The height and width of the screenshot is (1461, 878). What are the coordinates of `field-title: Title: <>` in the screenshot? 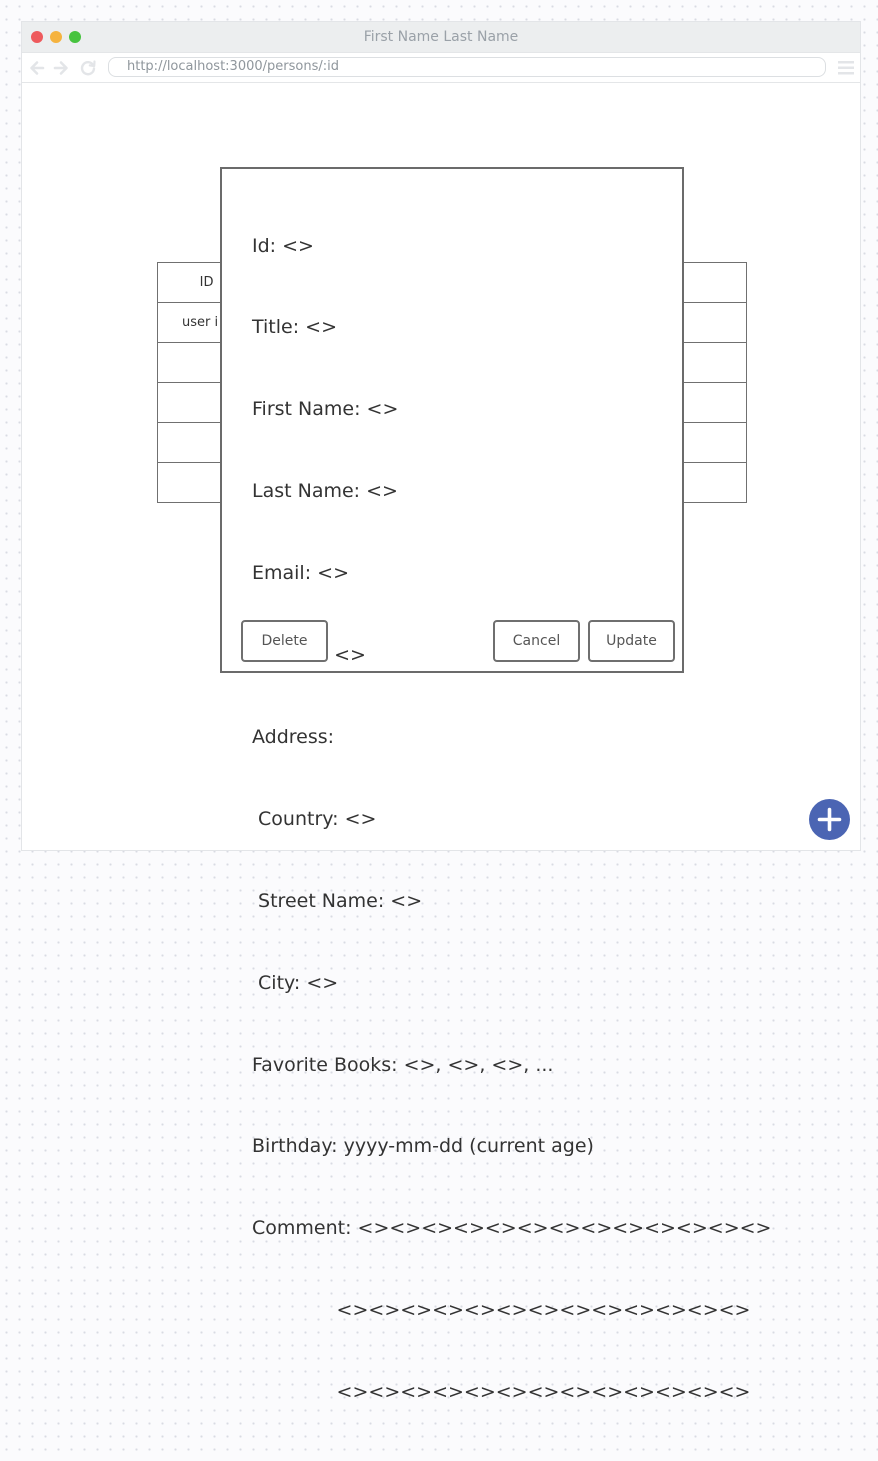 It's located at (294, 327).